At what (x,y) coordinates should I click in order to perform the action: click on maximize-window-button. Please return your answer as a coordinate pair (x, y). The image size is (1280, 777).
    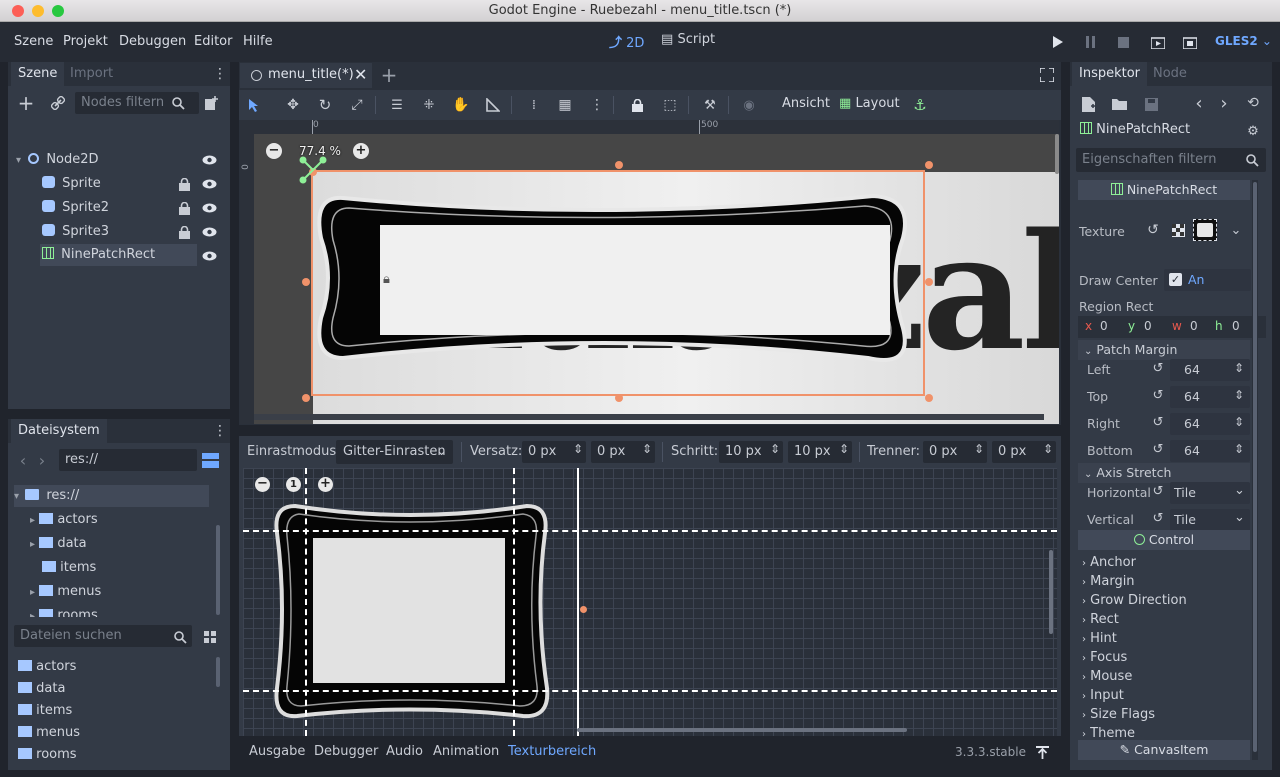
    Looking at the image, I should click on (58, 11).